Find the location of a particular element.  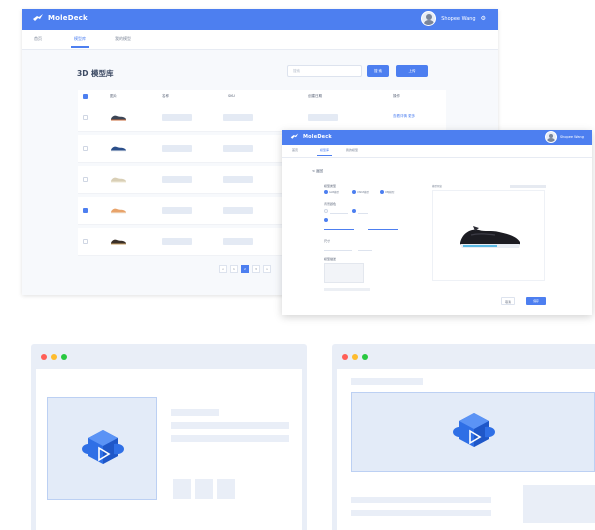

image-placeholder is located at coordinates (102, 448).